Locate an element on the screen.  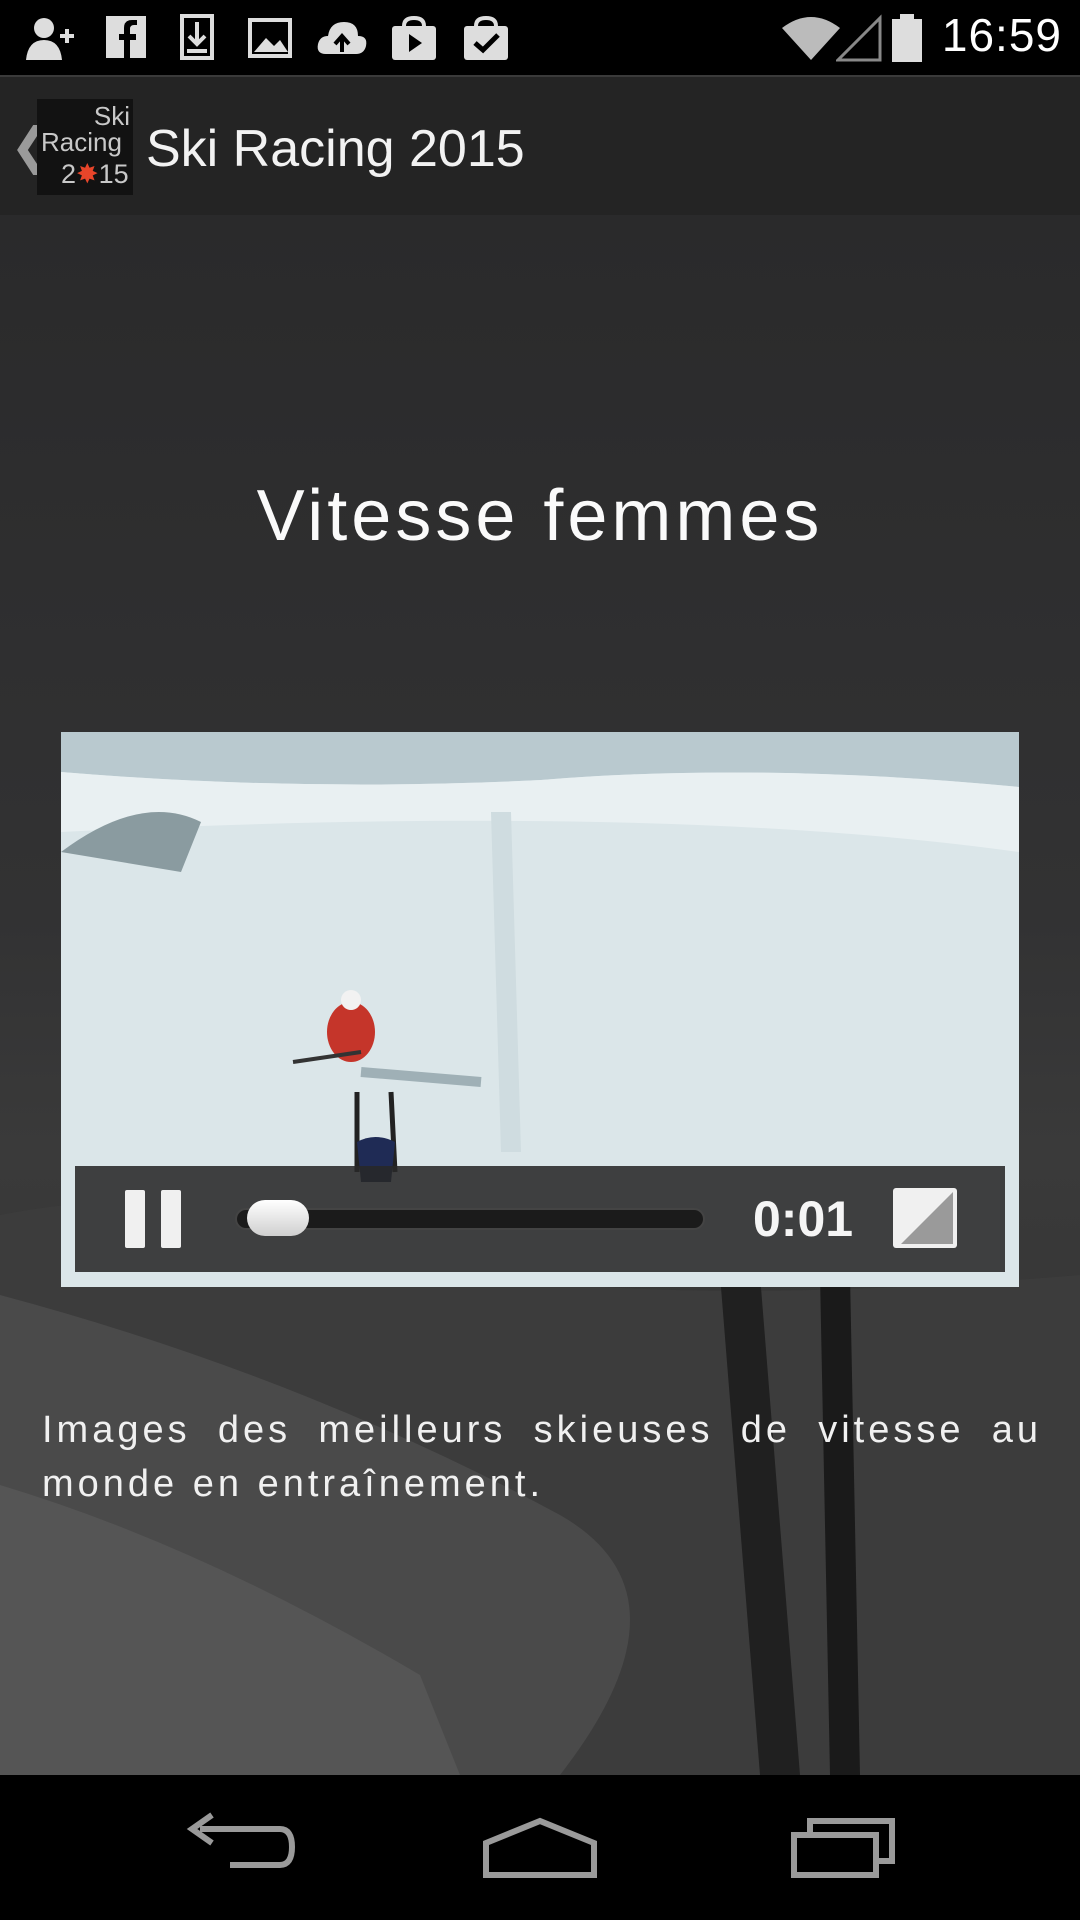
clipboard-check-icon is located at coordinates (486, 37).